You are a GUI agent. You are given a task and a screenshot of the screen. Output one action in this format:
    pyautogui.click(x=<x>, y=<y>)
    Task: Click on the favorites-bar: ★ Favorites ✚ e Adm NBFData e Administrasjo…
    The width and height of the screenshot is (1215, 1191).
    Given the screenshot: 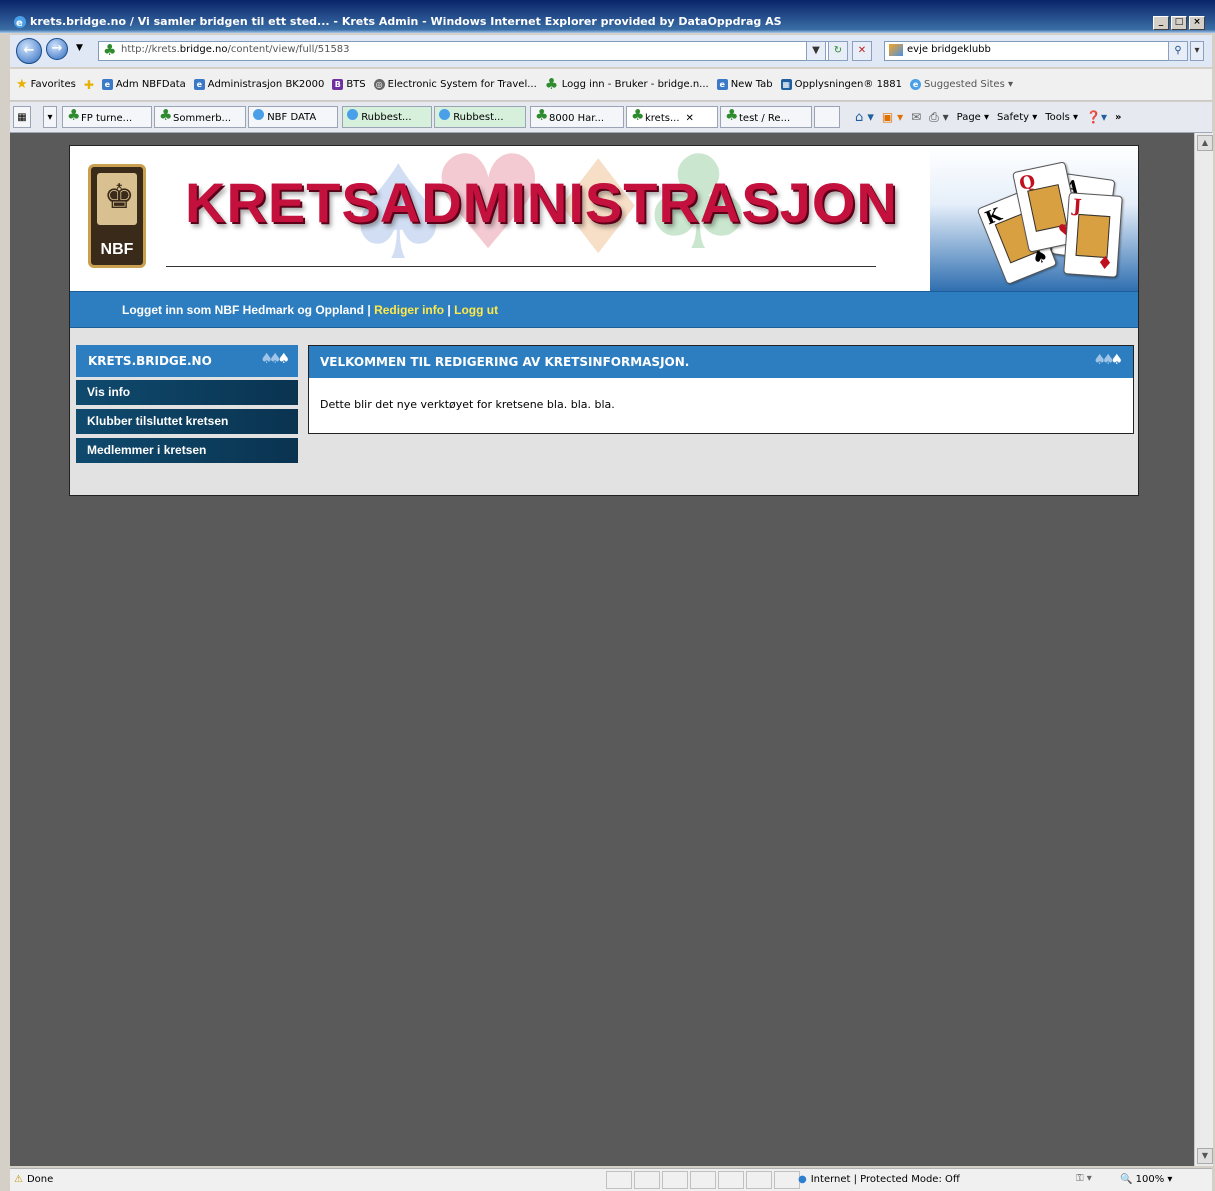 What is the action you would take?
    pyautogui.click(x=611, y=85)
    